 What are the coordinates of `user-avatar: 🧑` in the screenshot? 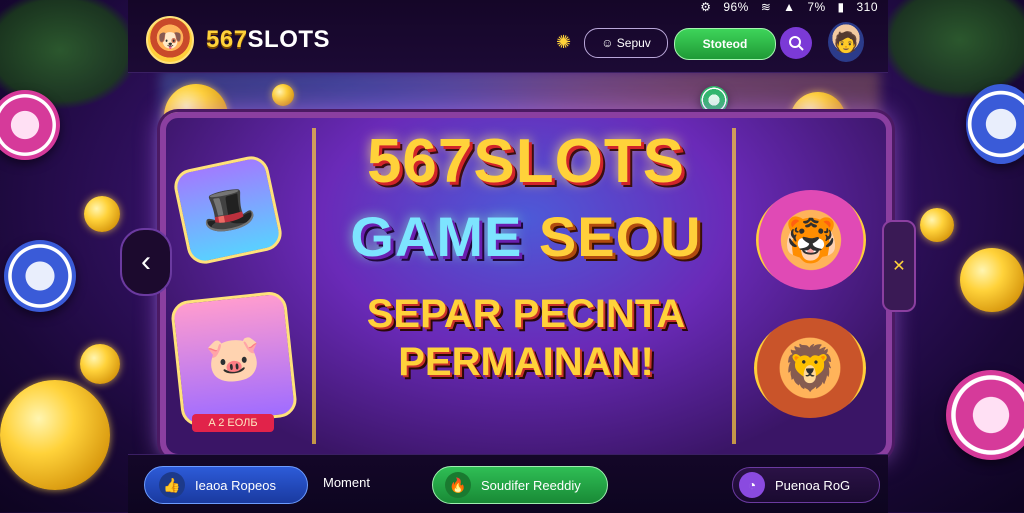 It's located at (846, 42).